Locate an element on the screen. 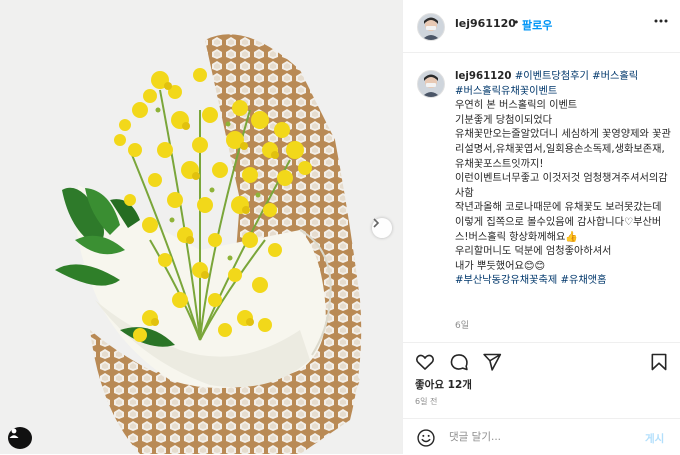  post-username: lej961120 is located at coordinates (485, 23).